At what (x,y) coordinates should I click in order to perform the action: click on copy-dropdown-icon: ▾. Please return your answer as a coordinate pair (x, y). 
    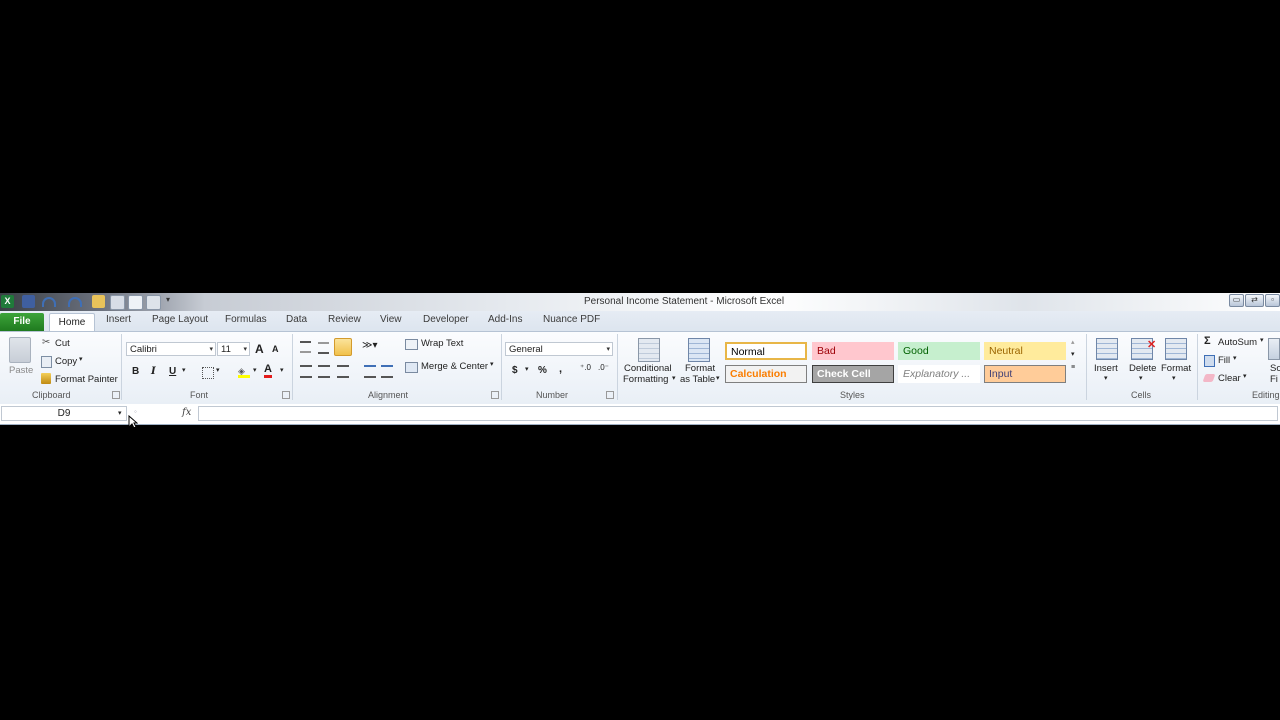
    Looking at the image, I should click on (81, 359).